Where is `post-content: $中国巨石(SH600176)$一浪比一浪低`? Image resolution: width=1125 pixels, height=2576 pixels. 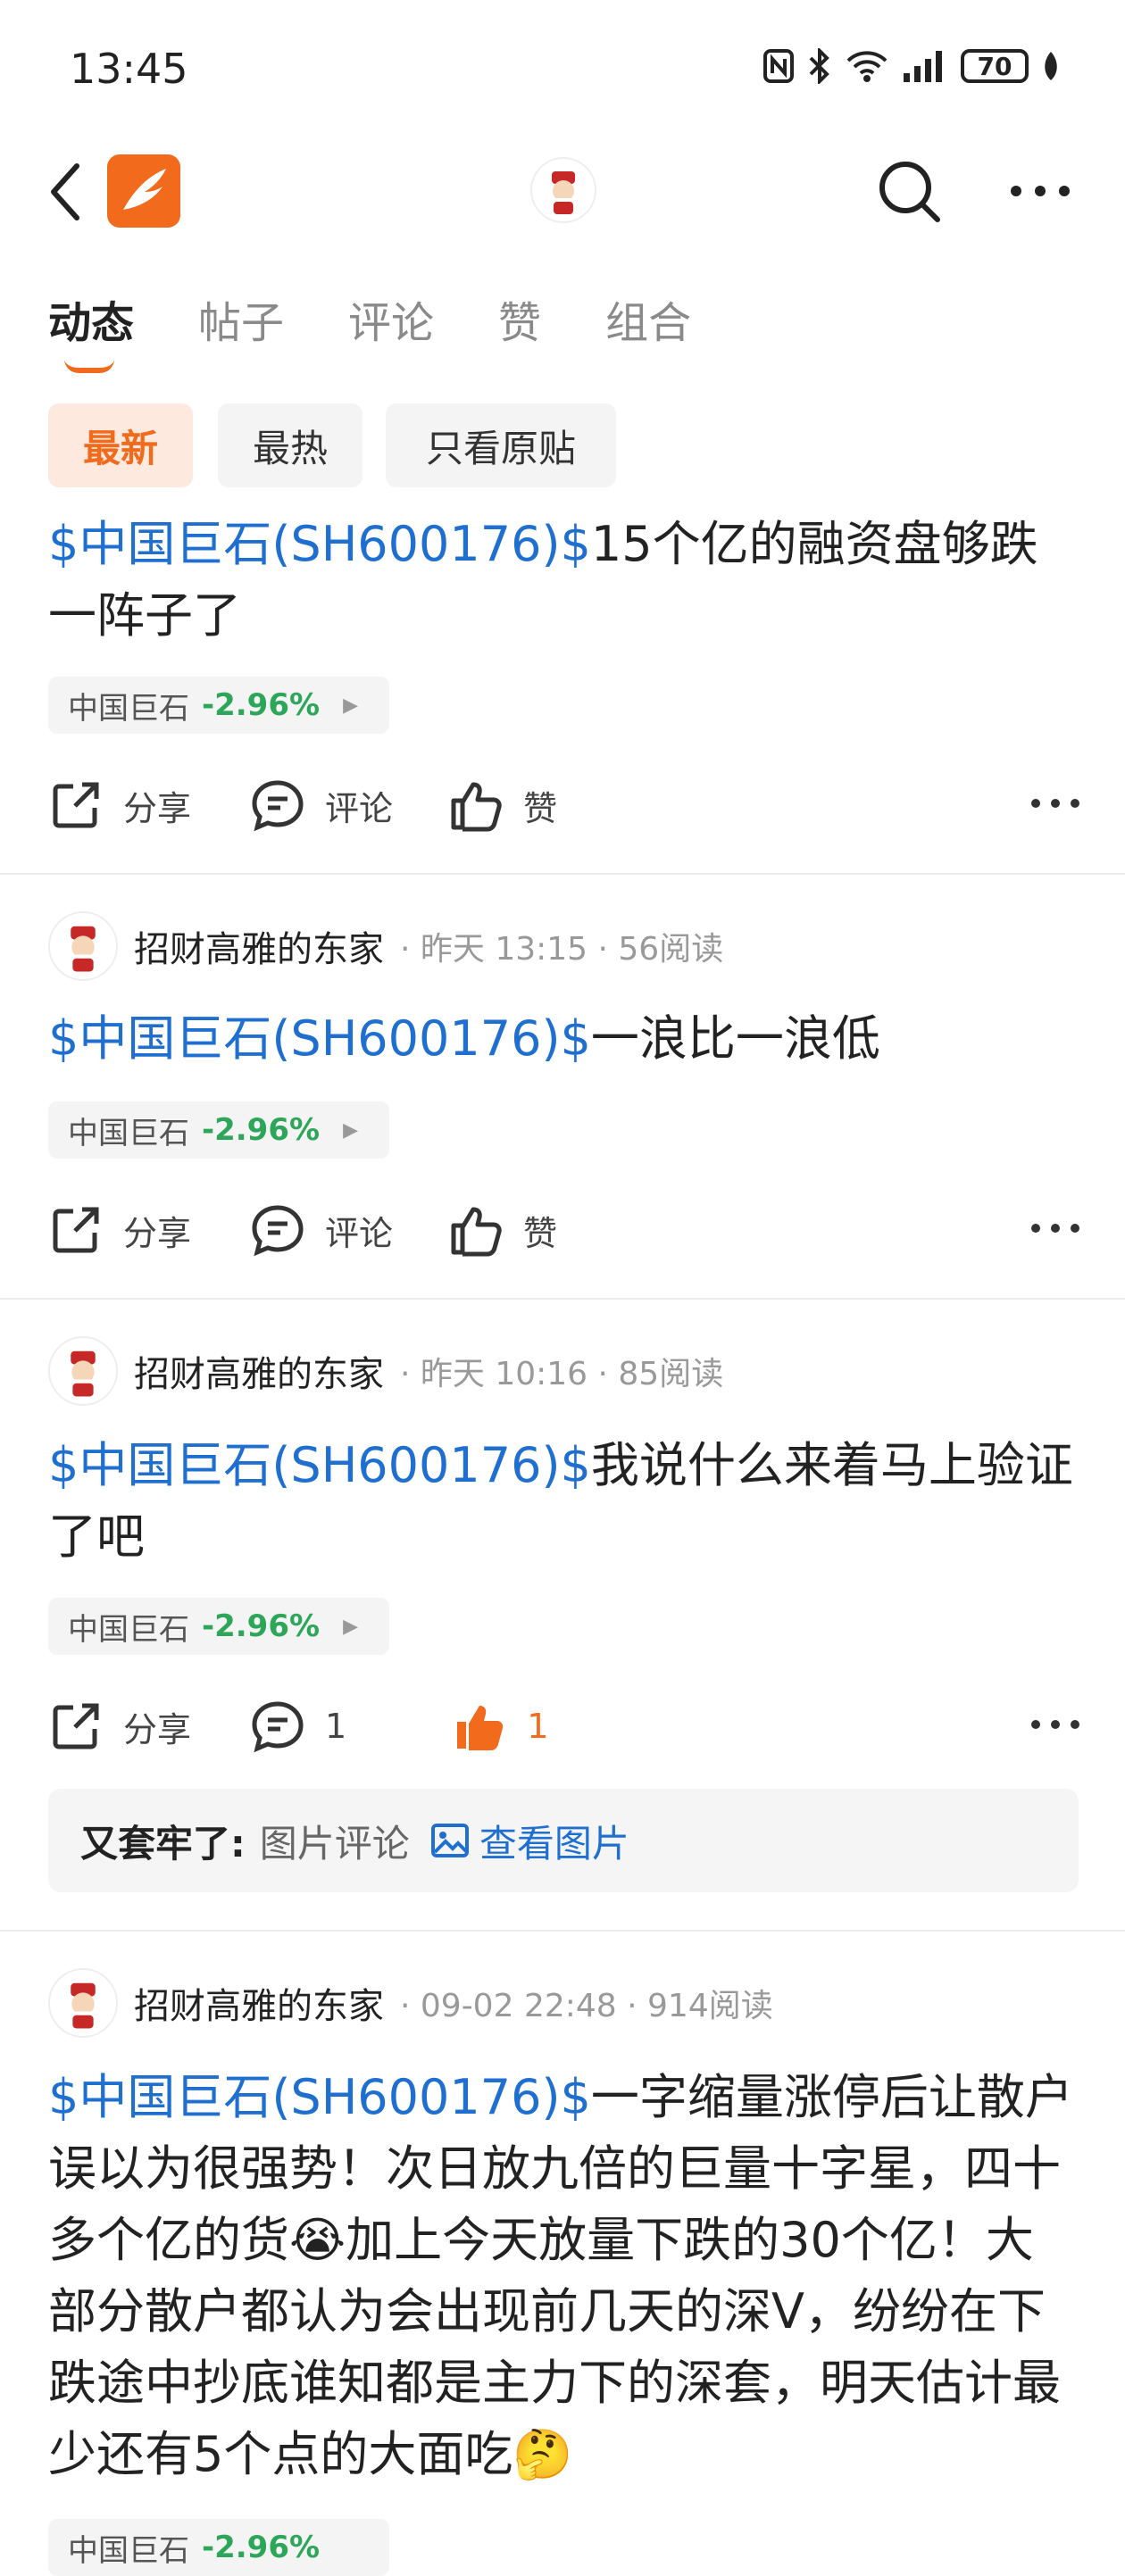
post-content: $中国巨石(SH600176)$一浪比一浪低 is located at coordinates (562, 1039).